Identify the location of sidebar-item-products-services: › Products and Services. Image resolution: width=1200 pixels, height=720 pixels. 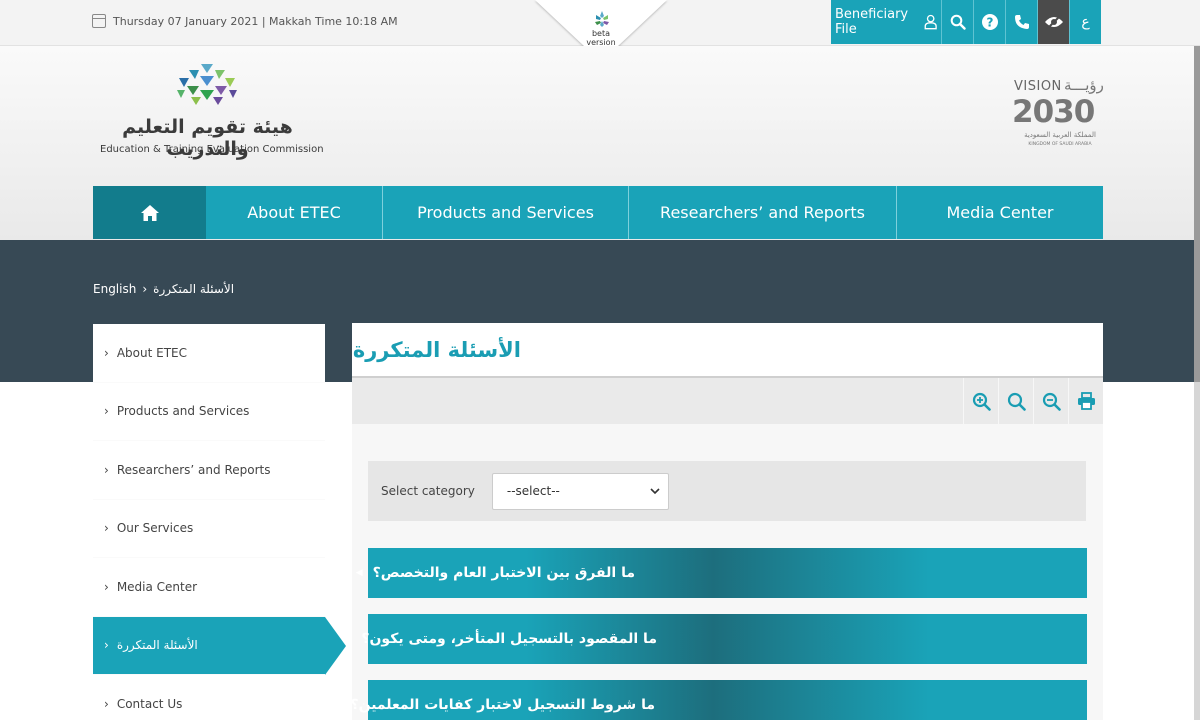
(209, 411).